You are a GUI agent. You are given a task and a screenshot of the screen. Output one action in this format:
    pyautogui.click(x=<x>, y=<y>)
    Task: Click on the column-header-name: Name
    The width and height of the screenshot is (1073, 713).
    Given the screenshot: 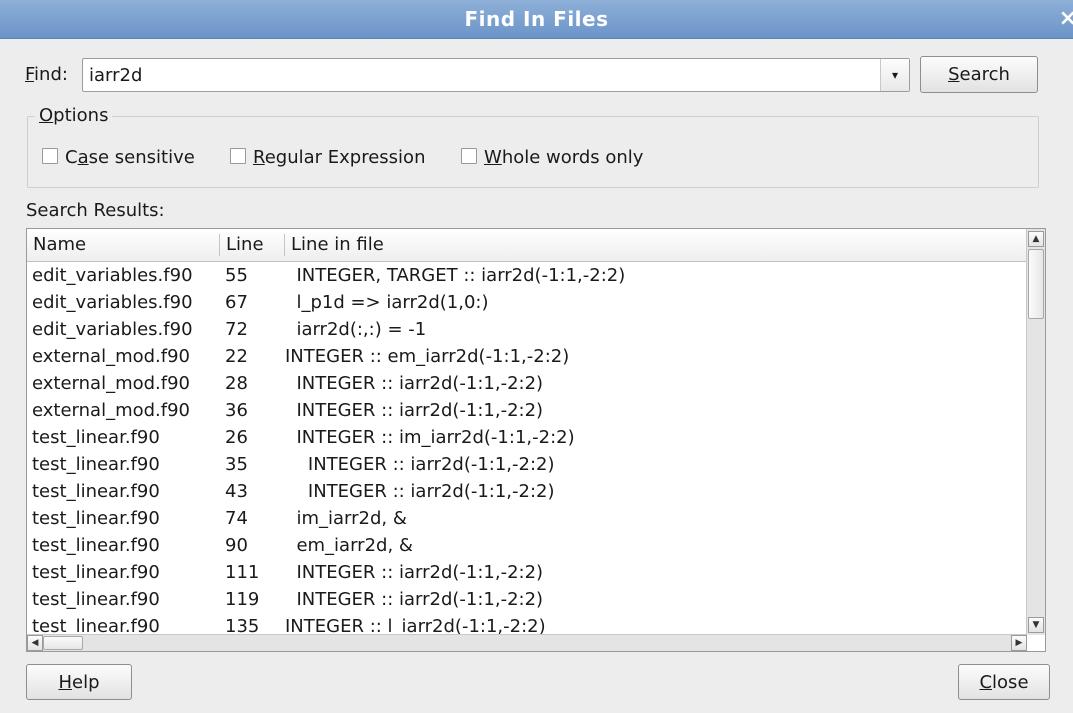 What is the action you would take?
    pyautogui.click(x=123, y=245)
    